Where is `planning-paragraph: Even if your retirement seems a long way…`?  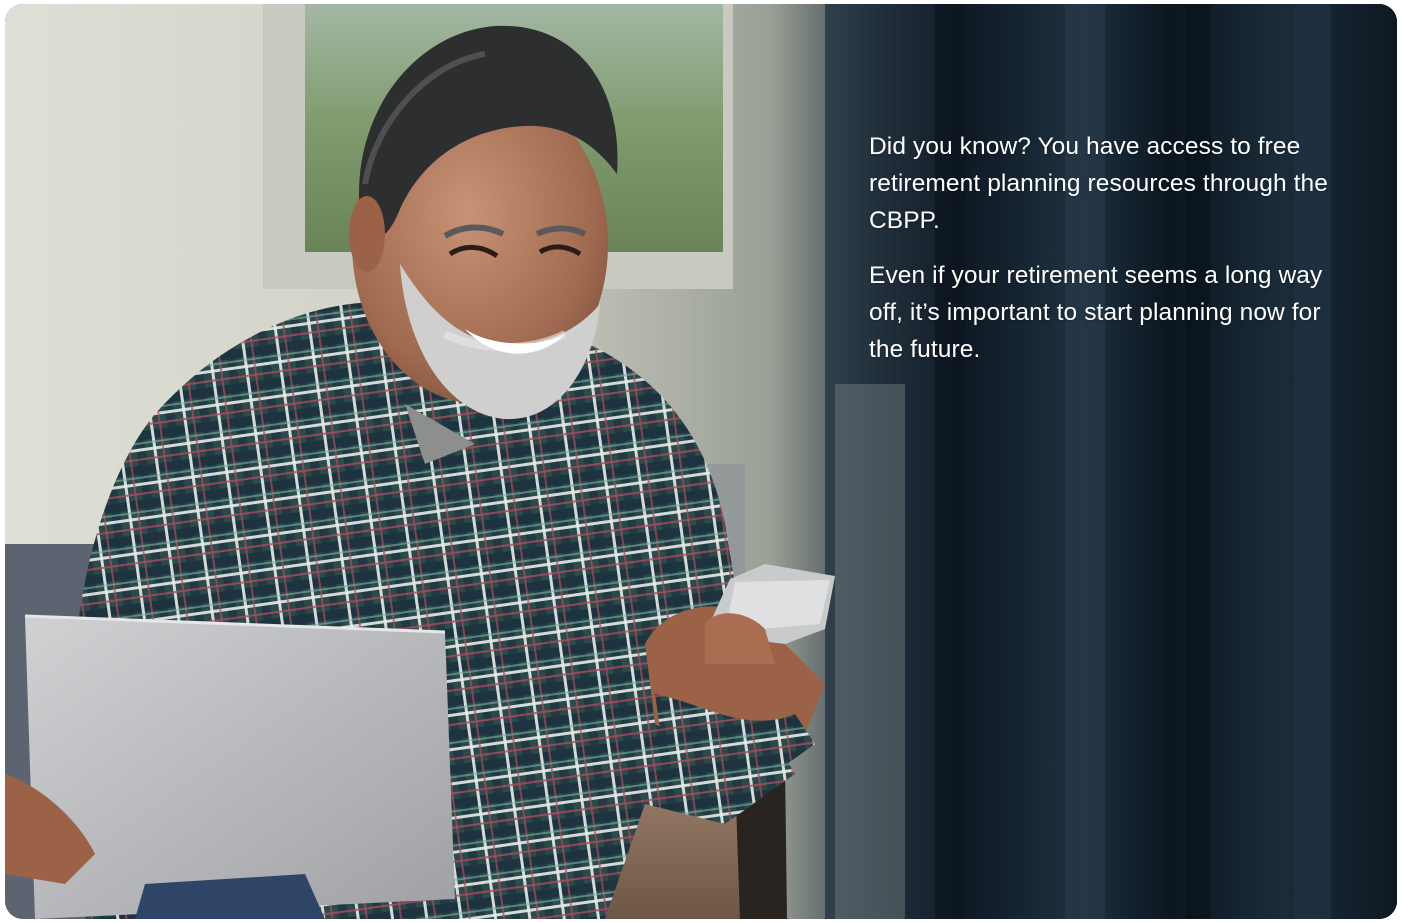
planning-paragraph: Even if your retirement seems a long way… is located at coordinates (1096, 312).